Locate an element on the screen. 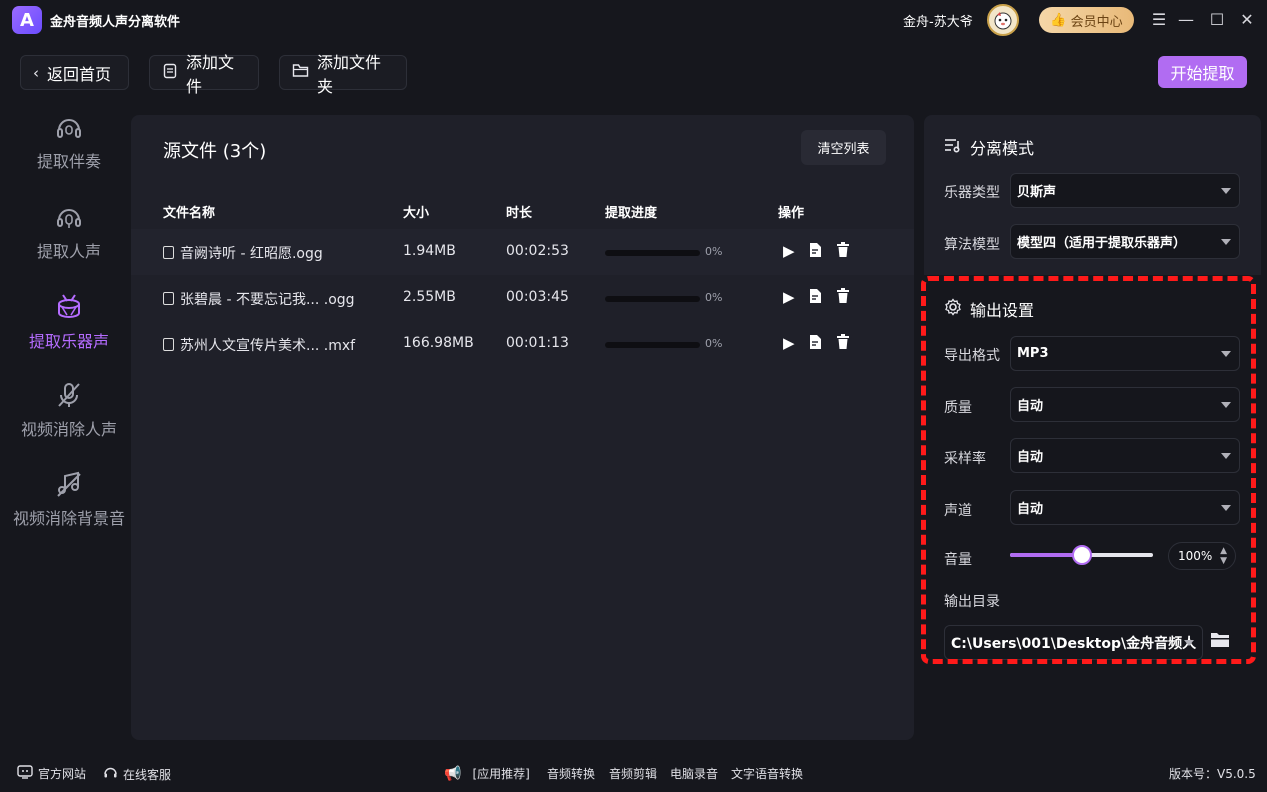  app-logo: A is located at coordinates (27, 20).